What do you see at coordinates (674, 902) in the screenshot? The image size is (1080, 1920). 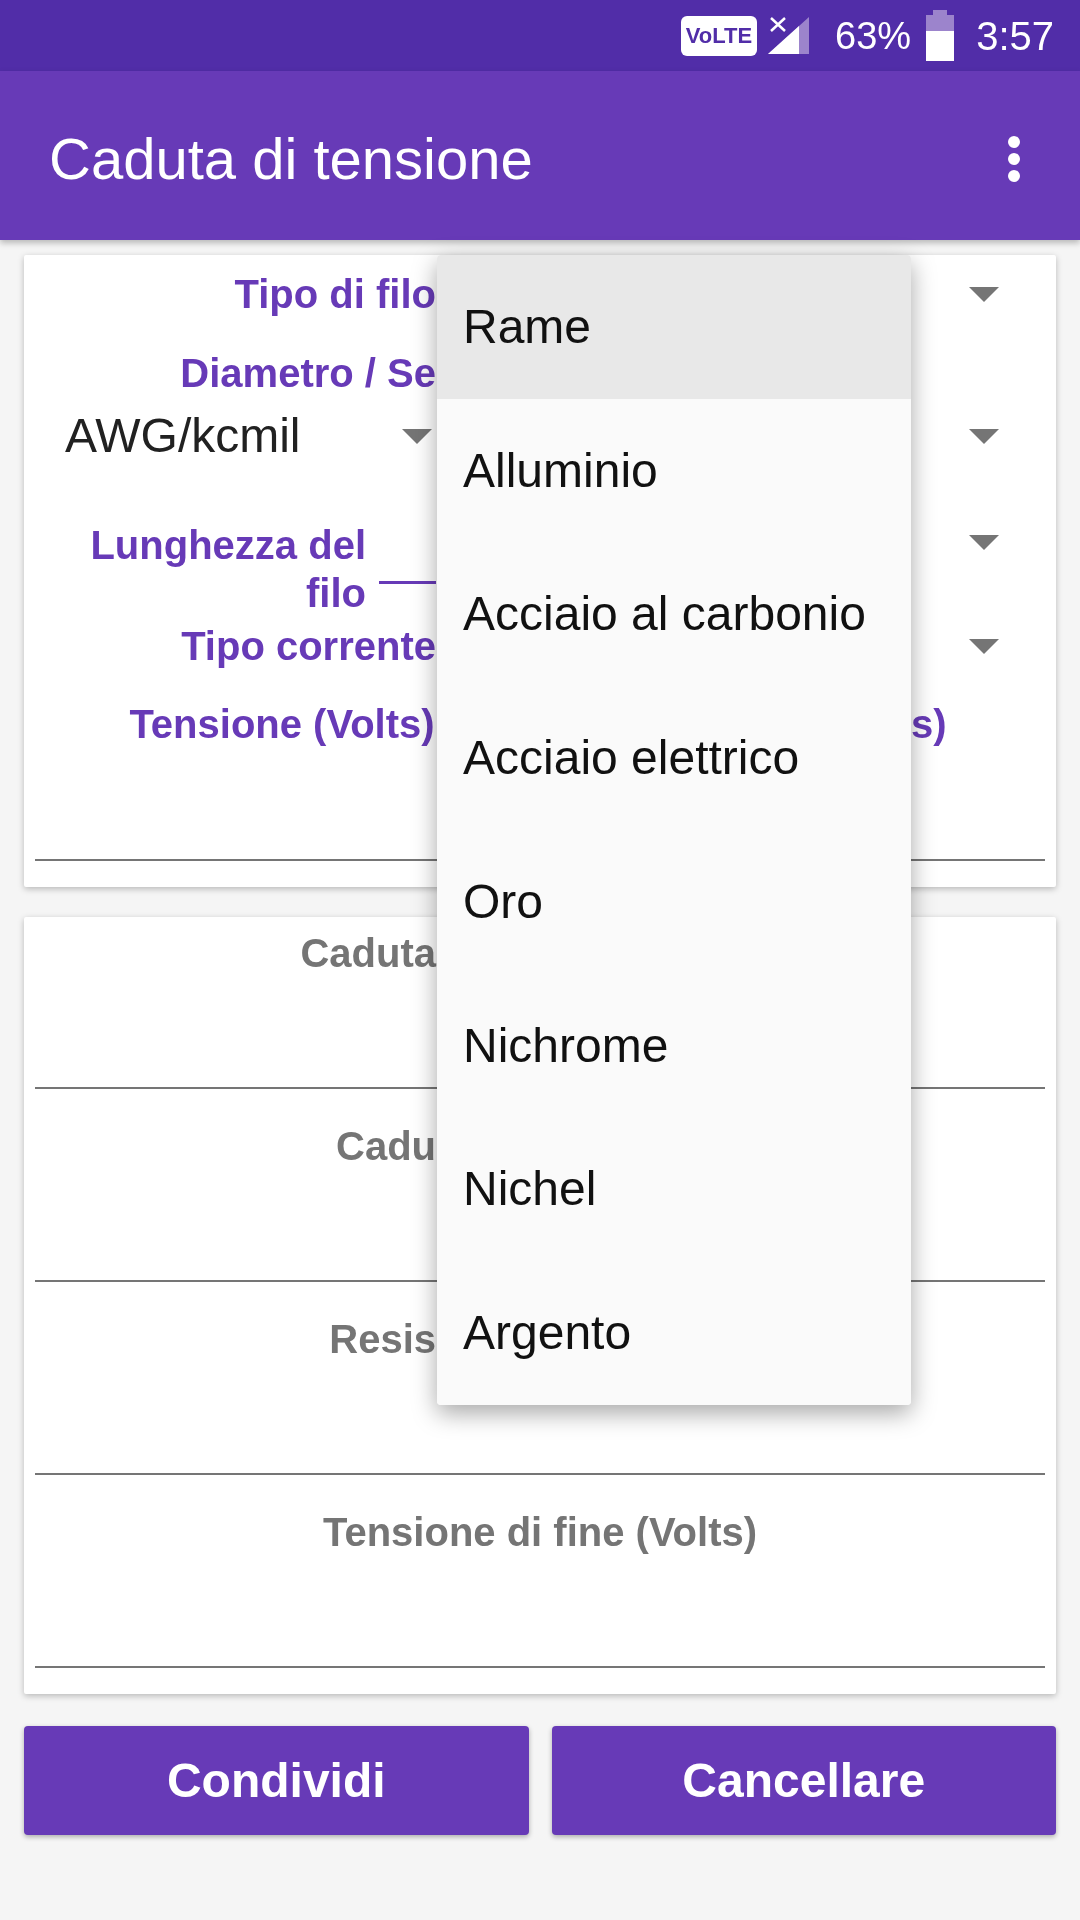 I see `dropdown-option: Oro` at bounding box center [674, 902].